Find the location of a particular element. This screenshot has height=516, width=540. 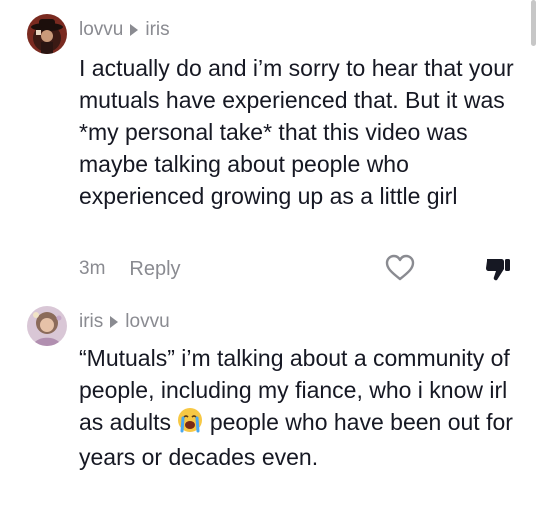

scrollbar is located at coordinates (533, 23).